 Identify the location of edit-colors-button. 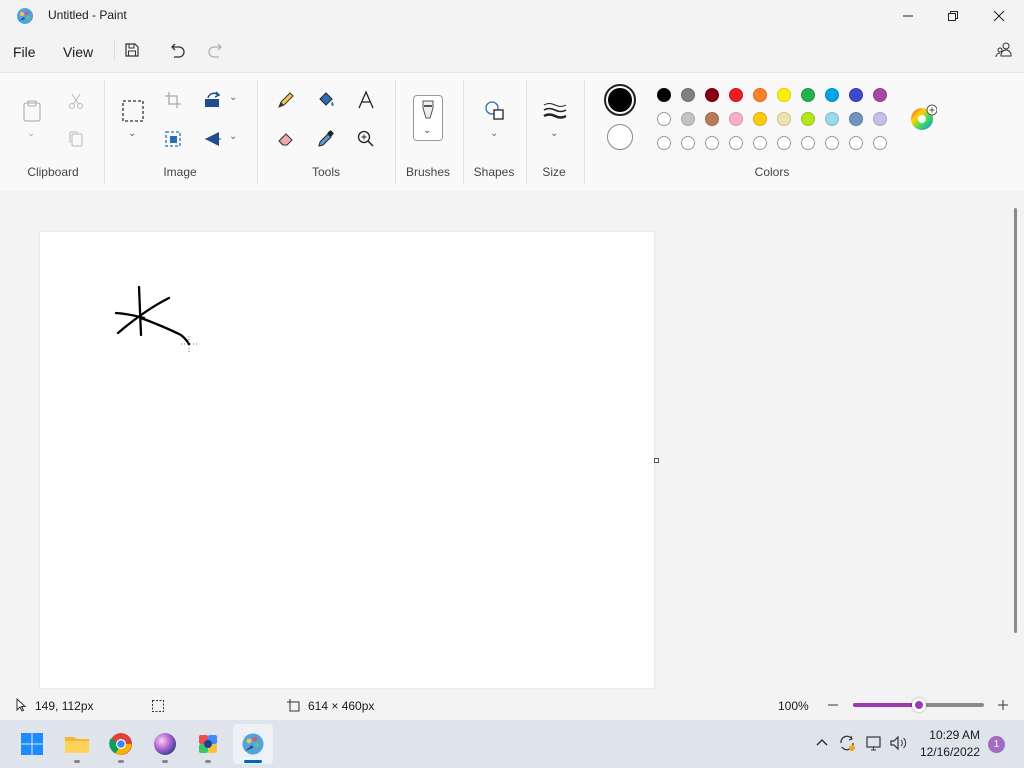
(923, 118).